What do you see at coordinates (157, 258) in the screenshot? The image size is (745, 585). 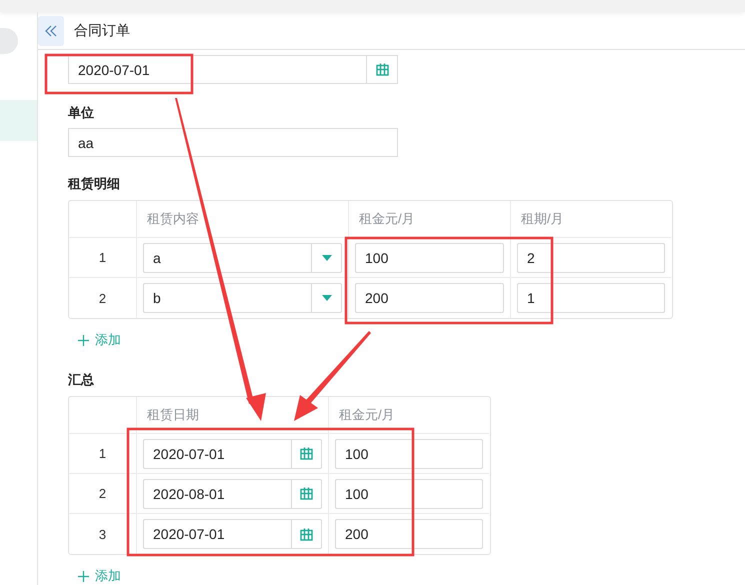 I see `field-value: a` at bounding box center [157, 258].